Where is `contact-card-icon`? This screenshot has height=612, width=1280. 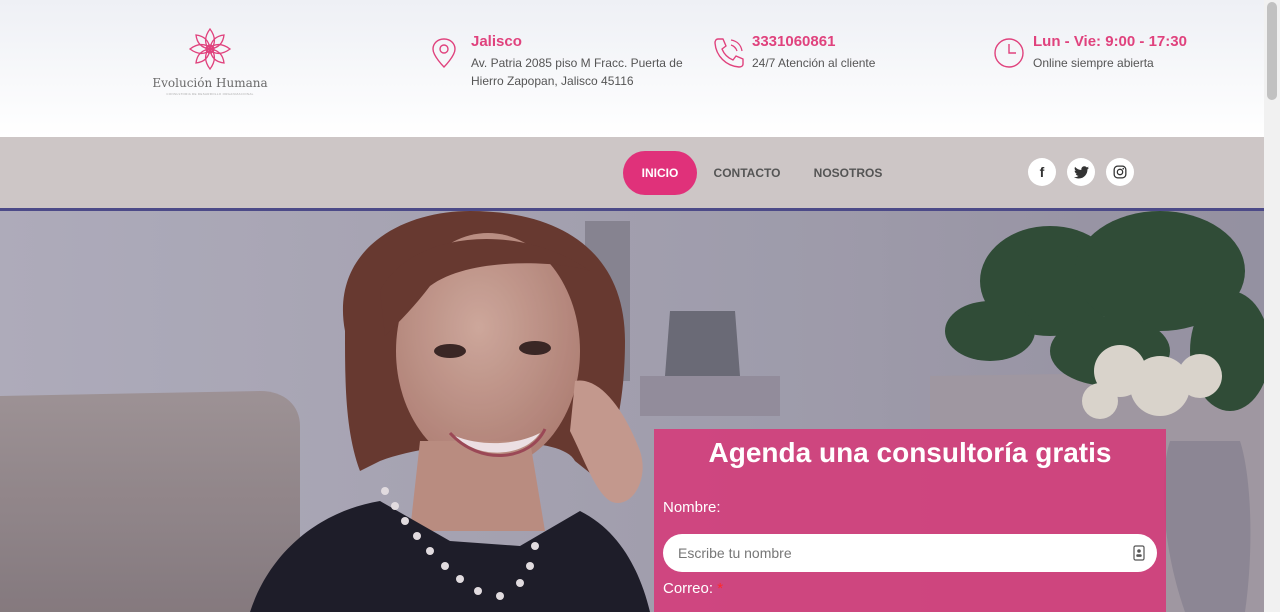 contact-card-icon is located at coordinates (1139, 553).